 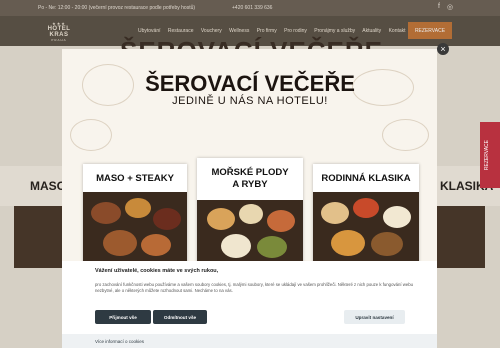 What do you see at coordinates (366, 178) in the screenshot?
I see `card-title: RODINNÁ KLASIKA` at bounding box center [366, 178].